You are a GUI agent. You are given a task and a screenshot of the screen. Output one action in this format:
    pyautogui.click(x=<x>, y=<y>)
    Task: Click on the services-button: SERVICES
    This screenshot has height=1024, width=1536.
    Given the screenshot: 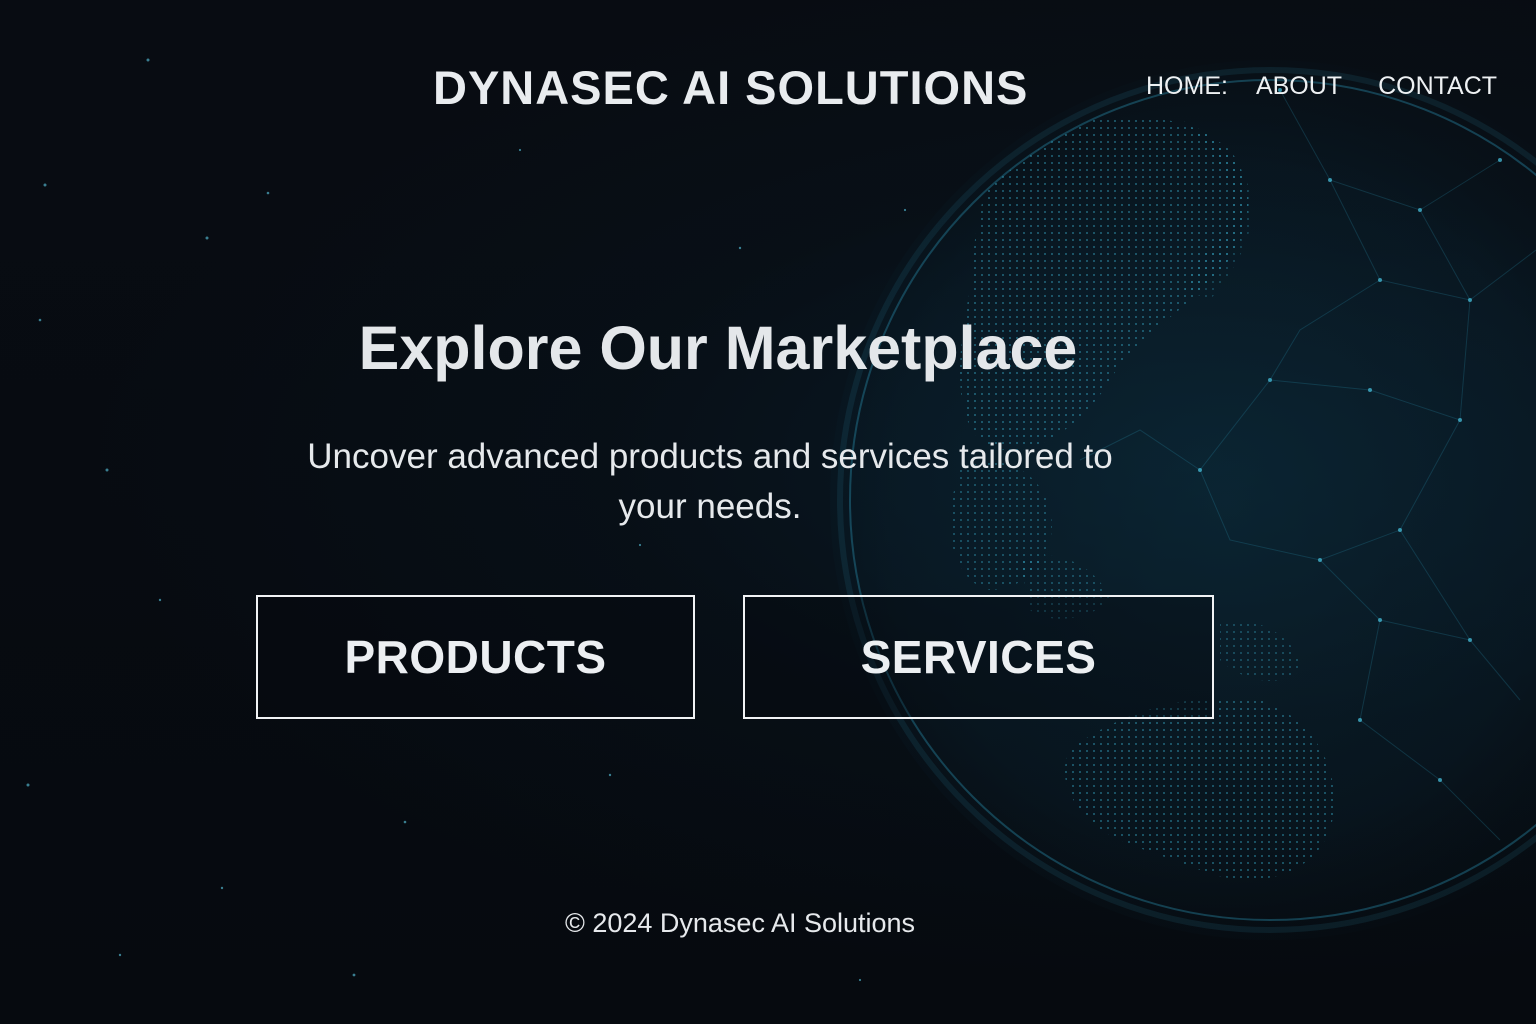 What is the action you would take?
    pyautogui.click(x=978, y=657)
    